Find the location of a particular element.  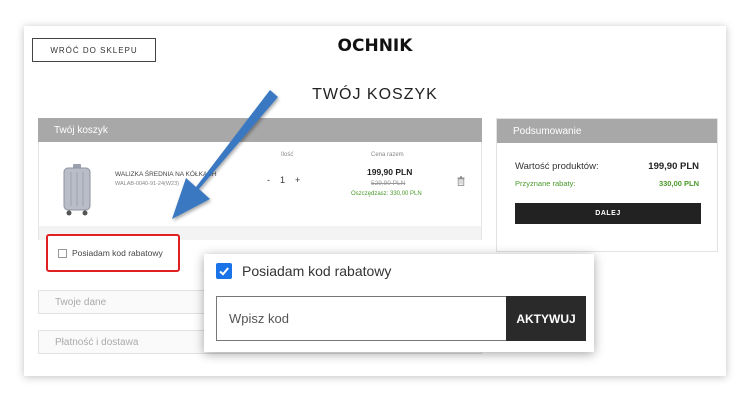

qty-plus-button: + is located at coordinates (297, 180).